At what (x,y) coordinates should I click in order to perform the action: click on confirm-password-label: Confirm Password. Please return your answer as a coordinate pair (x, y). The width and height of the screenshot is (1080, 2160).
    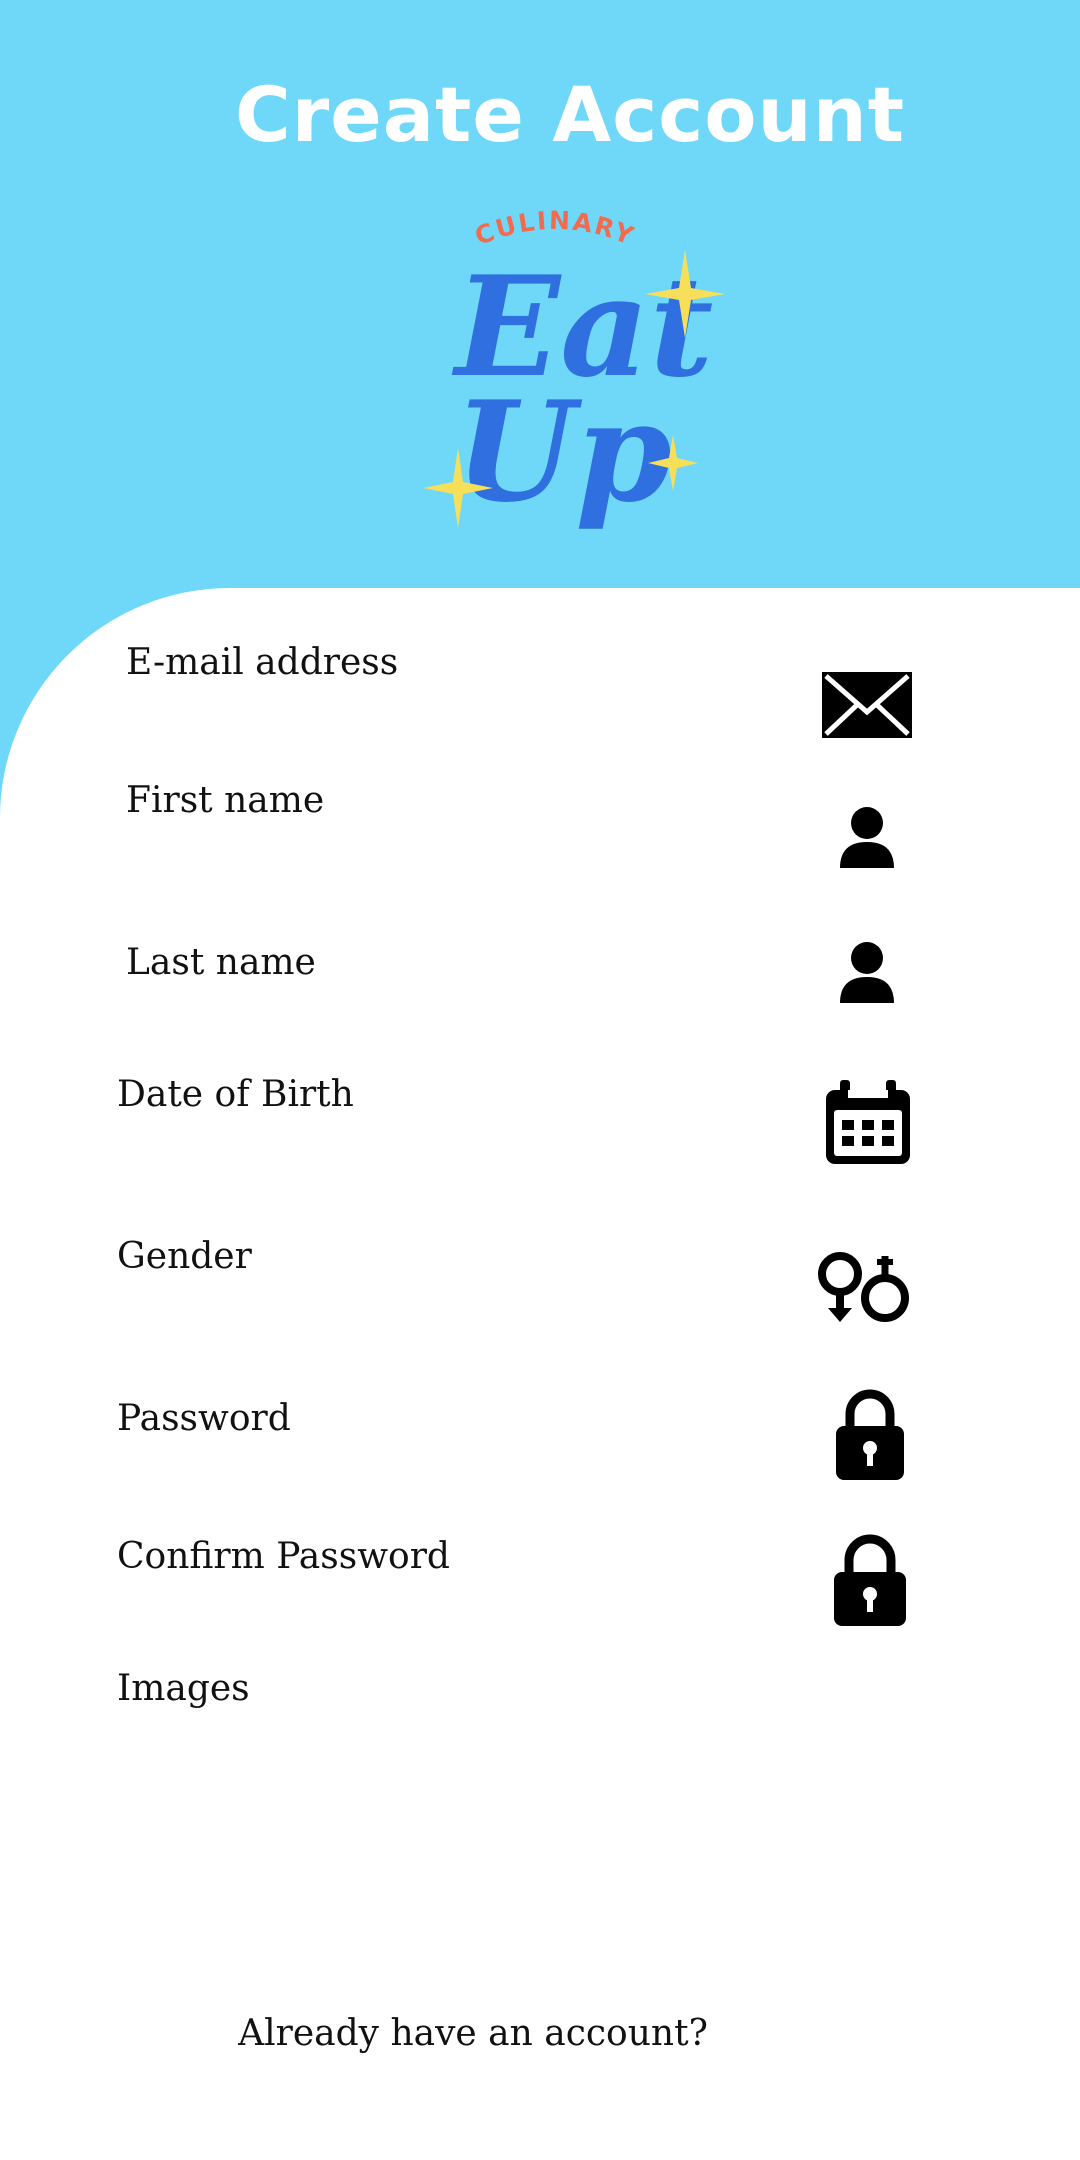
    Looking at the image, I should click on (283, 1556).